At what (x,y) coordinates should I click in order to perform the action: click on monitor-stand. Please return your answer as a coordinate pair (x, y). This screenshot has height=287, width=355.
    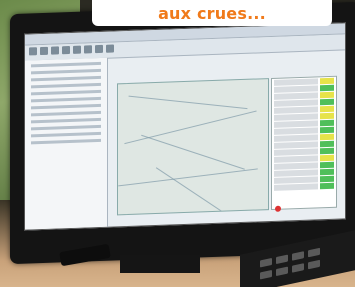
    Looking at the image, I should click on (160, 264).